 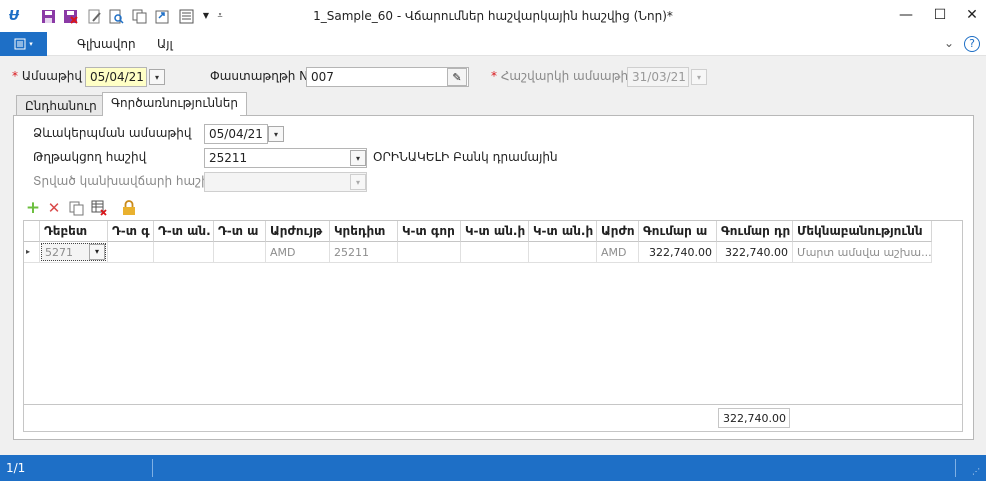 What do you see at coordinates (236, 134) in the screenshot?
I see `formation-date-field: 05/04/21` at bounding box center [236, 134].